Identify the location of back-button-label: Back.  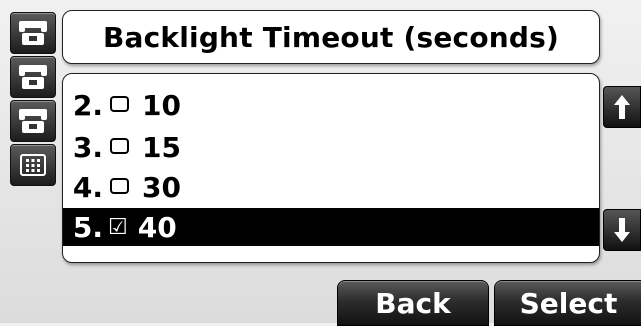
(413, 303).